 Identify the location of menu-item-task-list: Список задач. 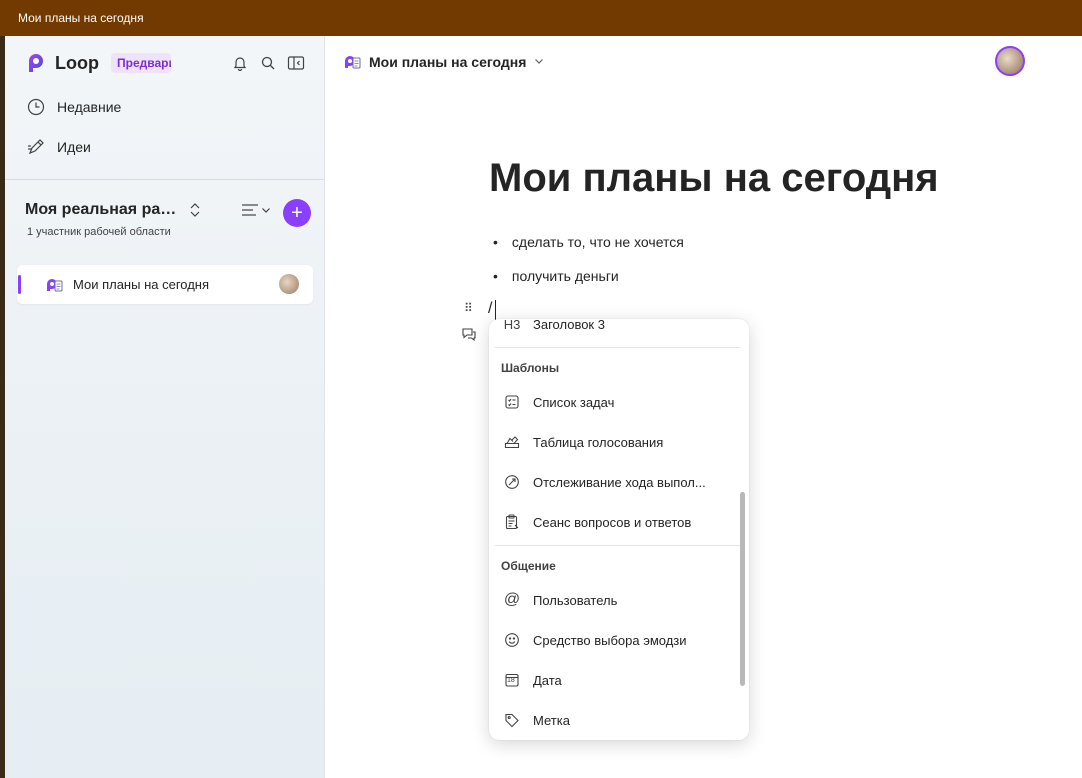
(614, 402).